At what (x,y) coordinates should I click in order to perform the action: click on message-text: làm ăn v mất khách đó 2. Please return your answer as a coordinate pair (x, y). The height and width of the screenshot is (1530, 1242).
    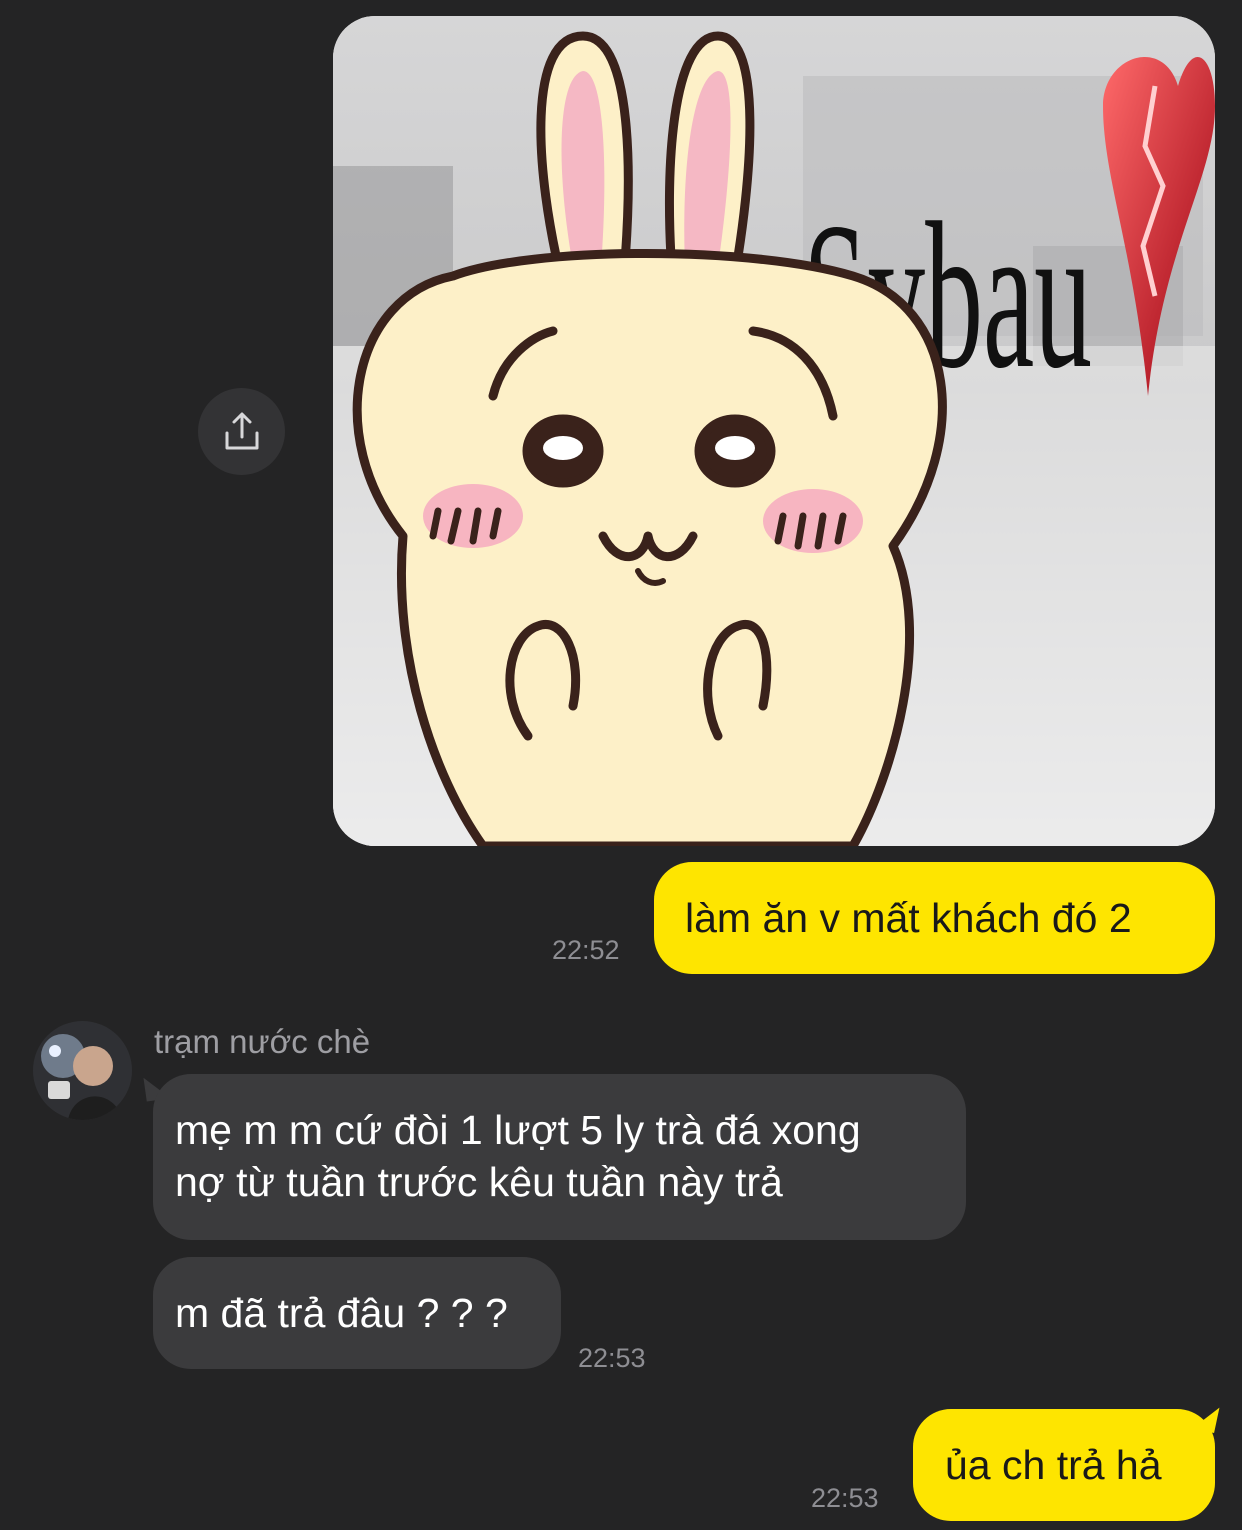
    Looking at the image, I should click on (908, 918).